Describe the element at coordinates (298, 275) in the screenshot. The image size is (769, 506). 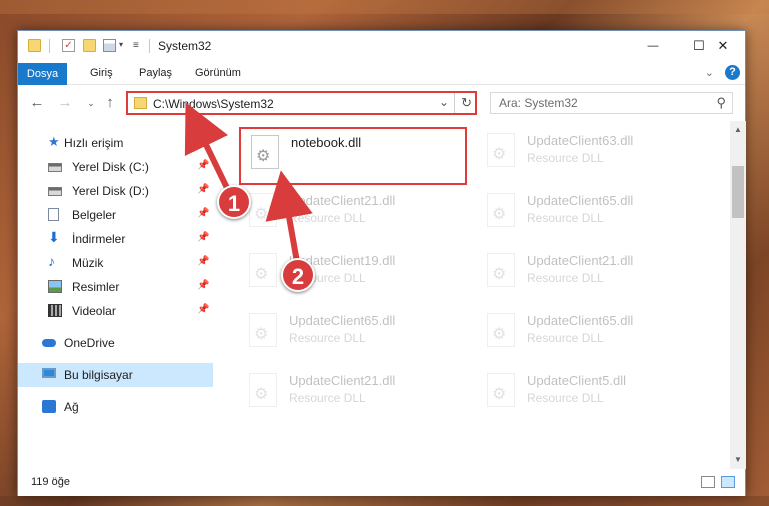
I see `callout-badge-2: 2` at that location.